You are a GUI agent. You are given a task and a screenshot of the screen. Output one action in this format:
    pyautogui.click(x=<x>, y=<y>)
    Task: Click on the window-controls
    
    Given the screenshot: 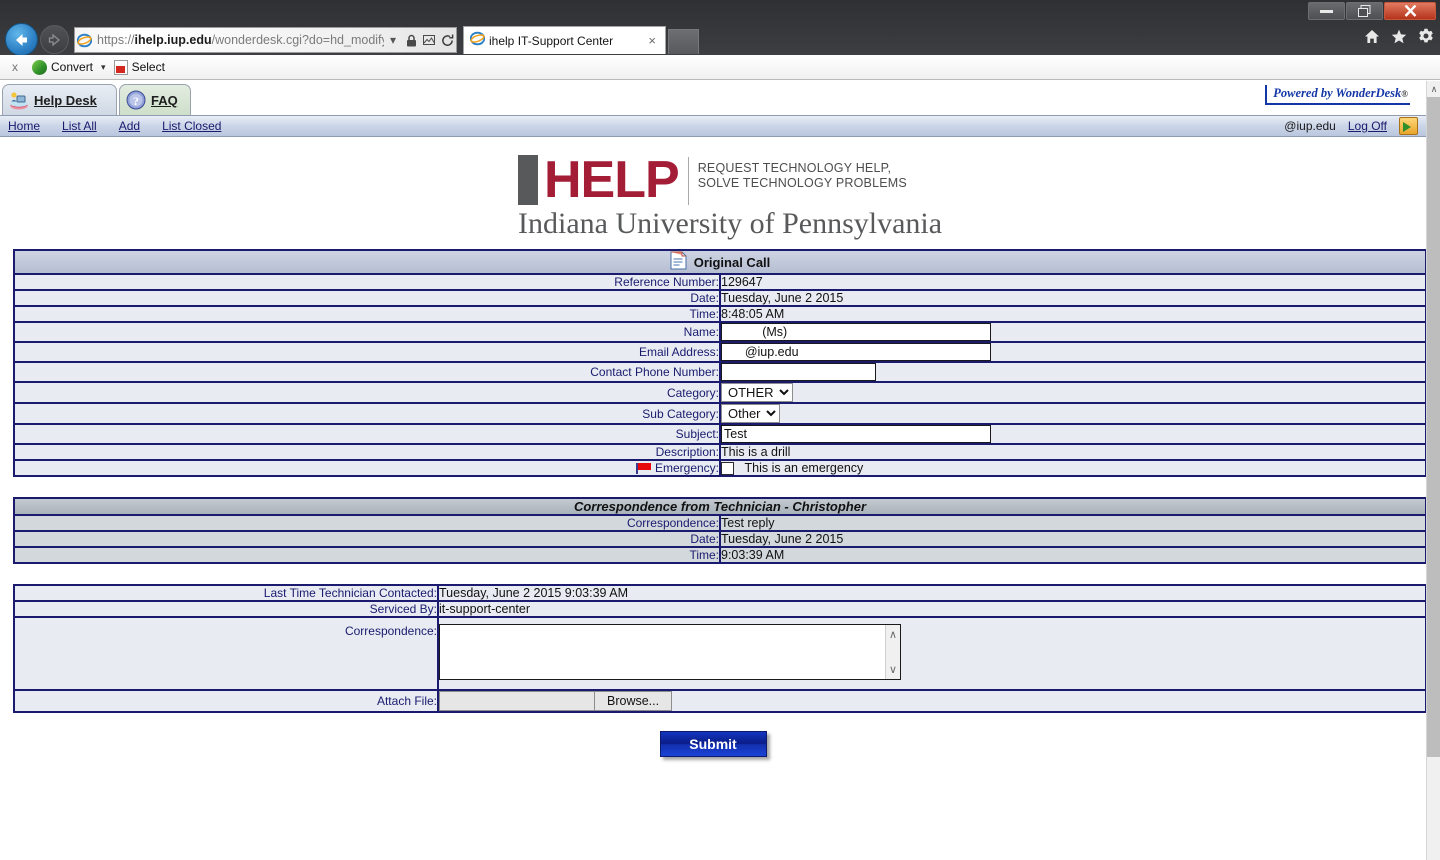 What is the action you would take?
    pyautogui.click(x=1372, y=11)
    